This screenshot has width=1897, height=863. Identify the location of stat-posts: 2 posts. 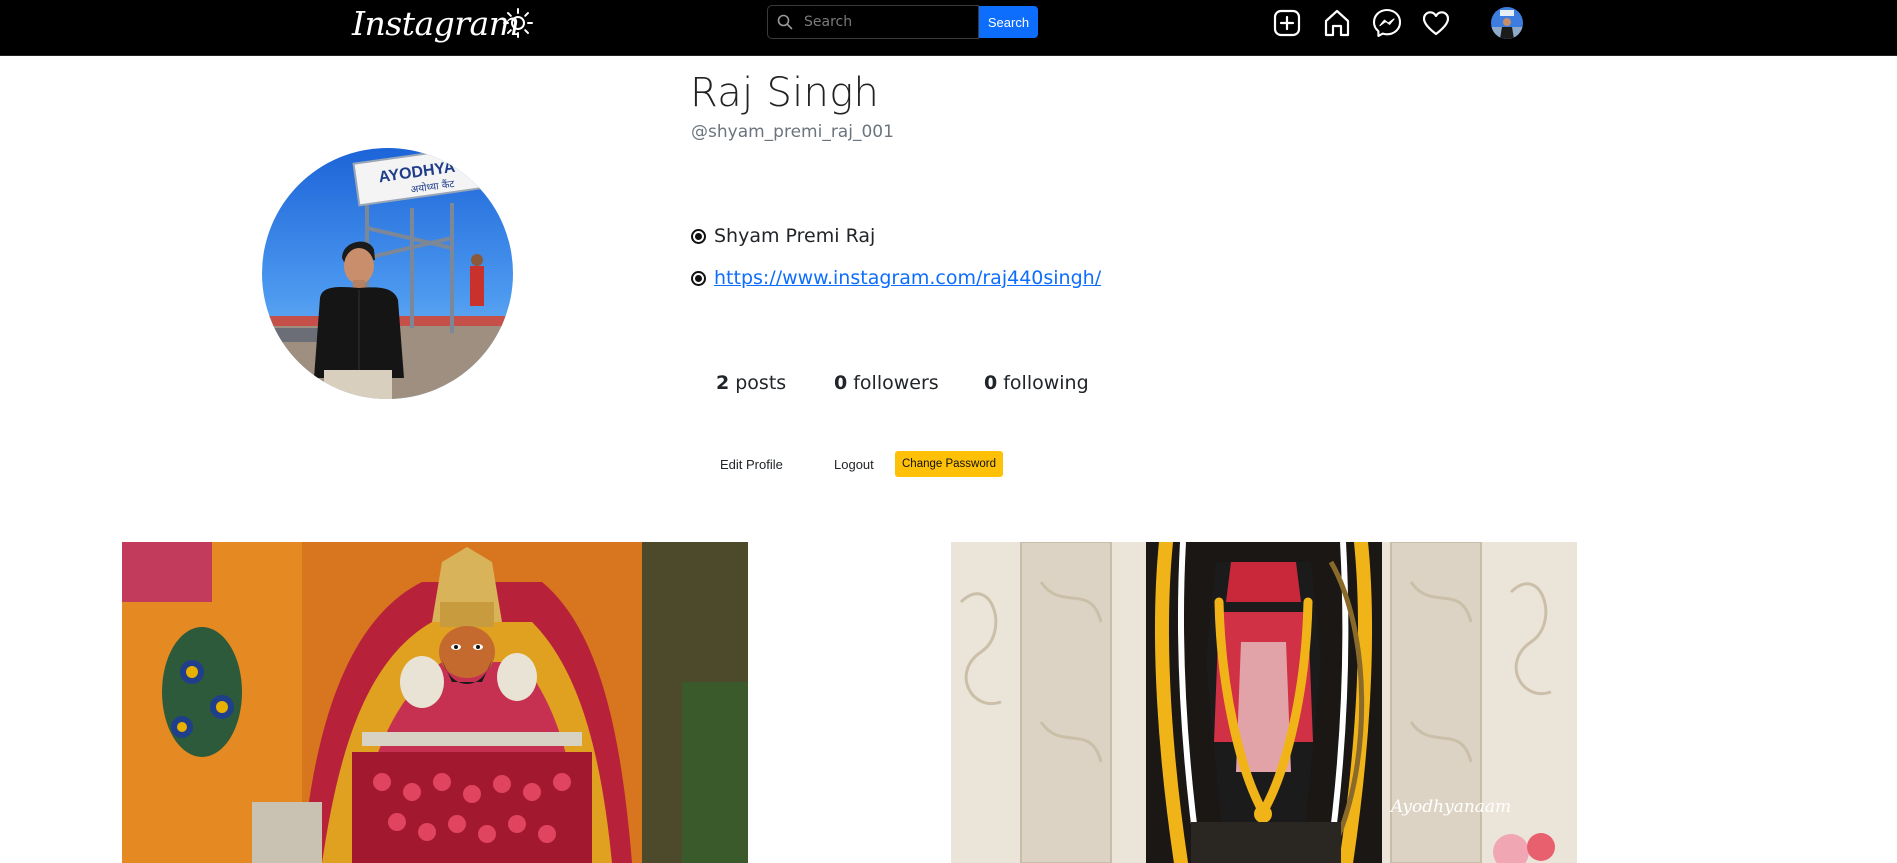
(751, 383).